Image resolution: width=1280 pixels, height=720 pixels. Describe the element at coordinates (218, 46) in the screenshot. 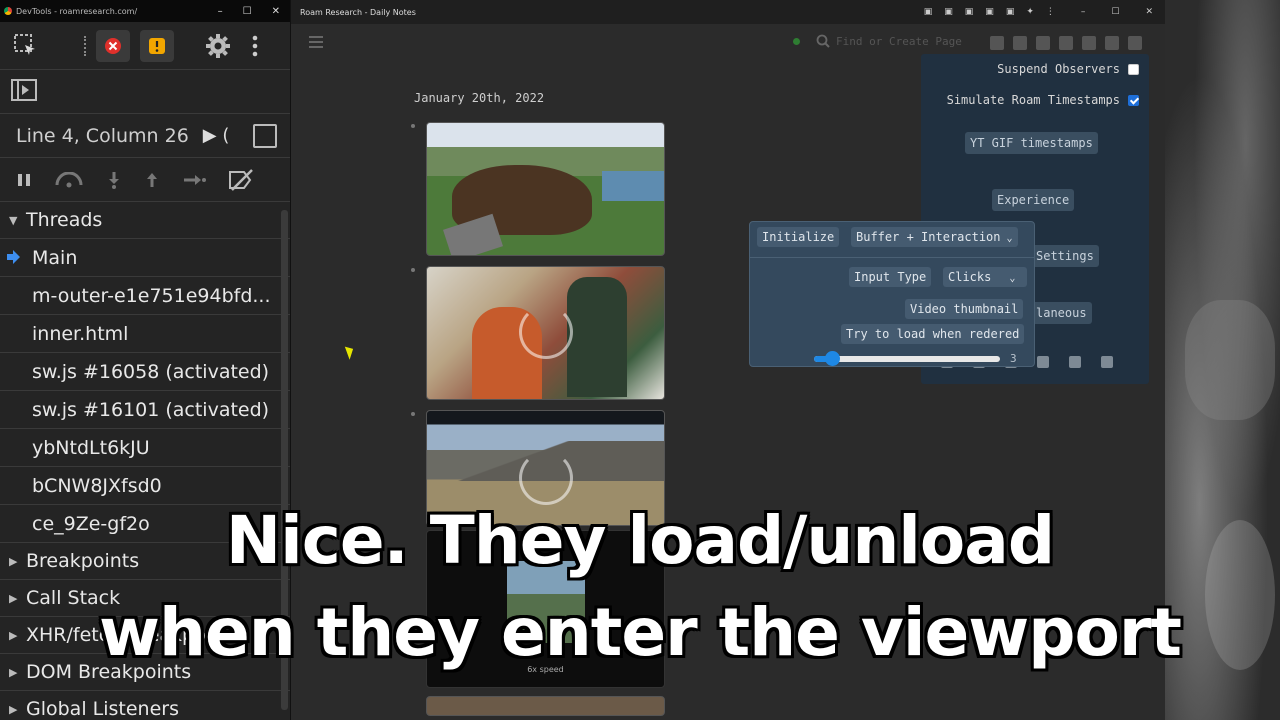

I see `settings-gear-icon` at that location.